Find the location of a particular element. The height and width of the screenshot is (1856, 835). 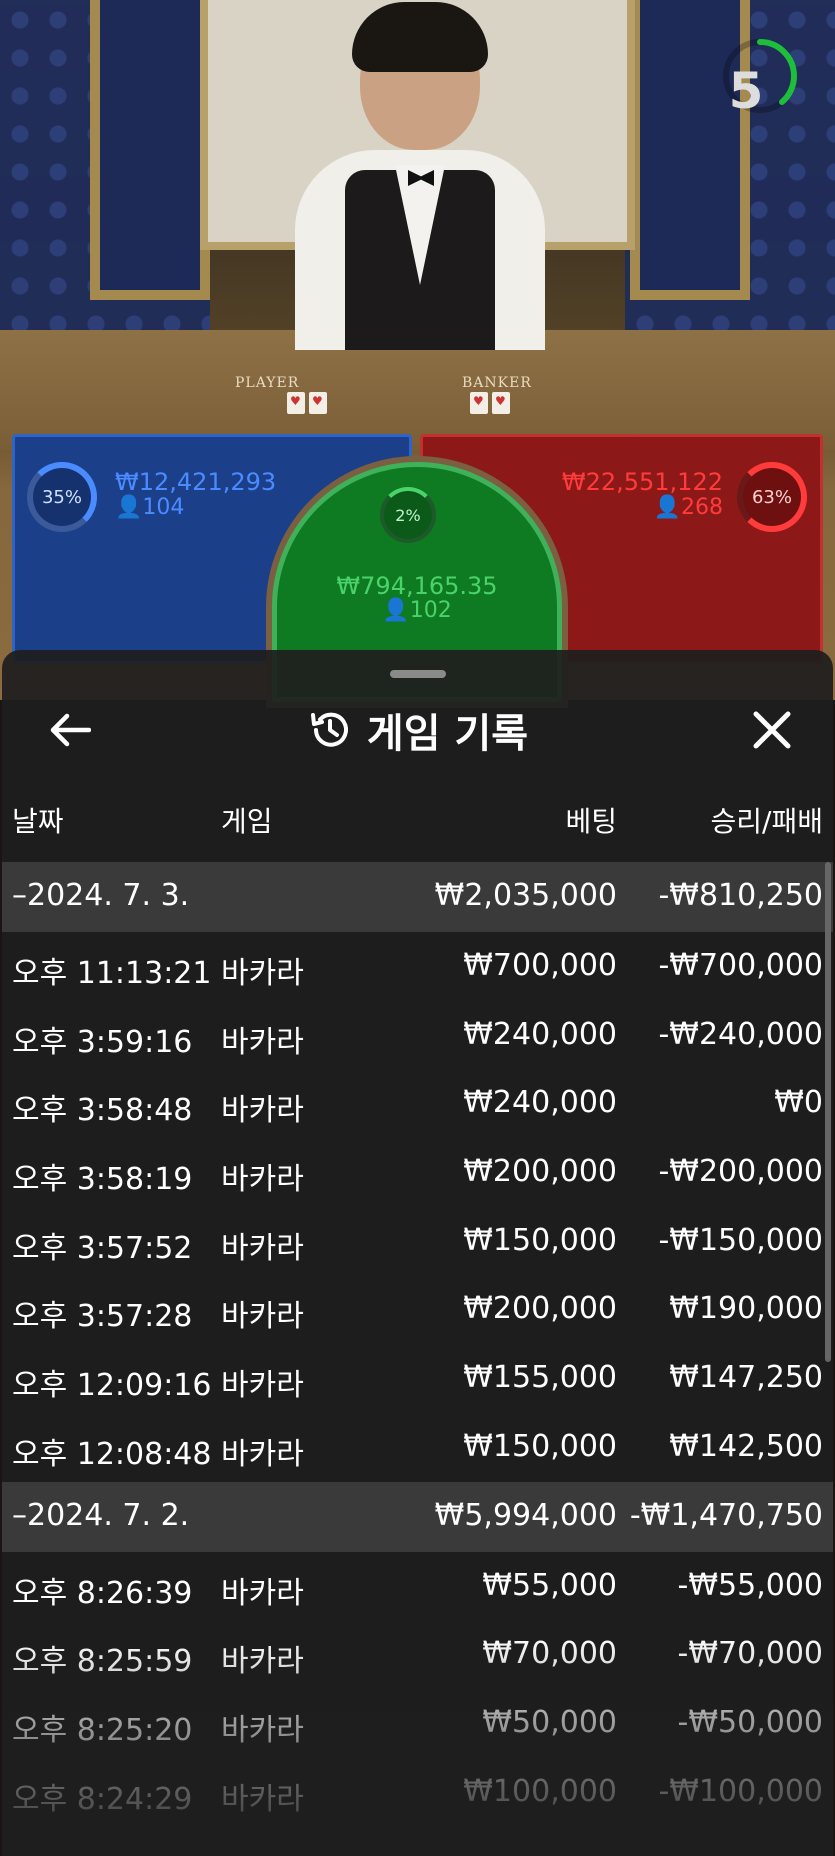

row-bet: ₩55,000 is located at coordinates (549, 1585).